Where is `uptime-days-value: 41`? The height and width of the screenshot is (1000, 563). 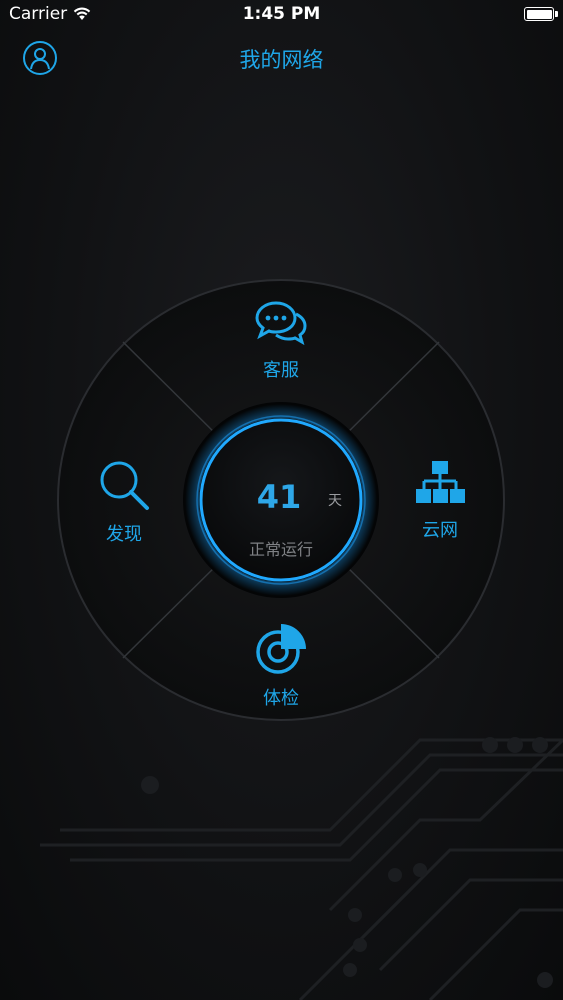 uptime-days-value: 41 is located at coordinates (279, 497).